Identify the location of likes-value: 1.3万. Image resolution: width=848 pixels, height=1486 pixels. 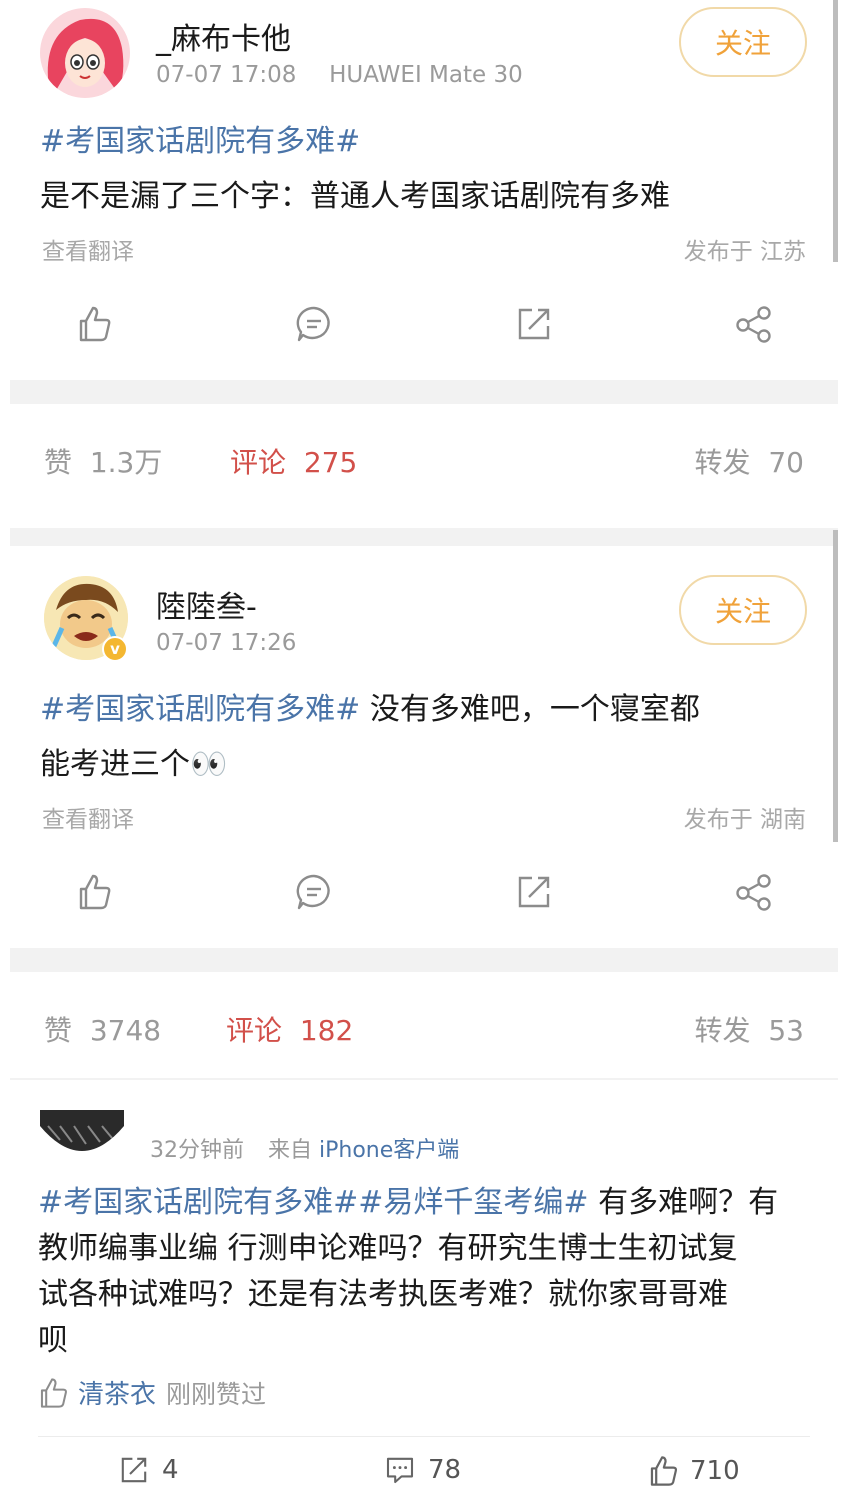
(126, 462).